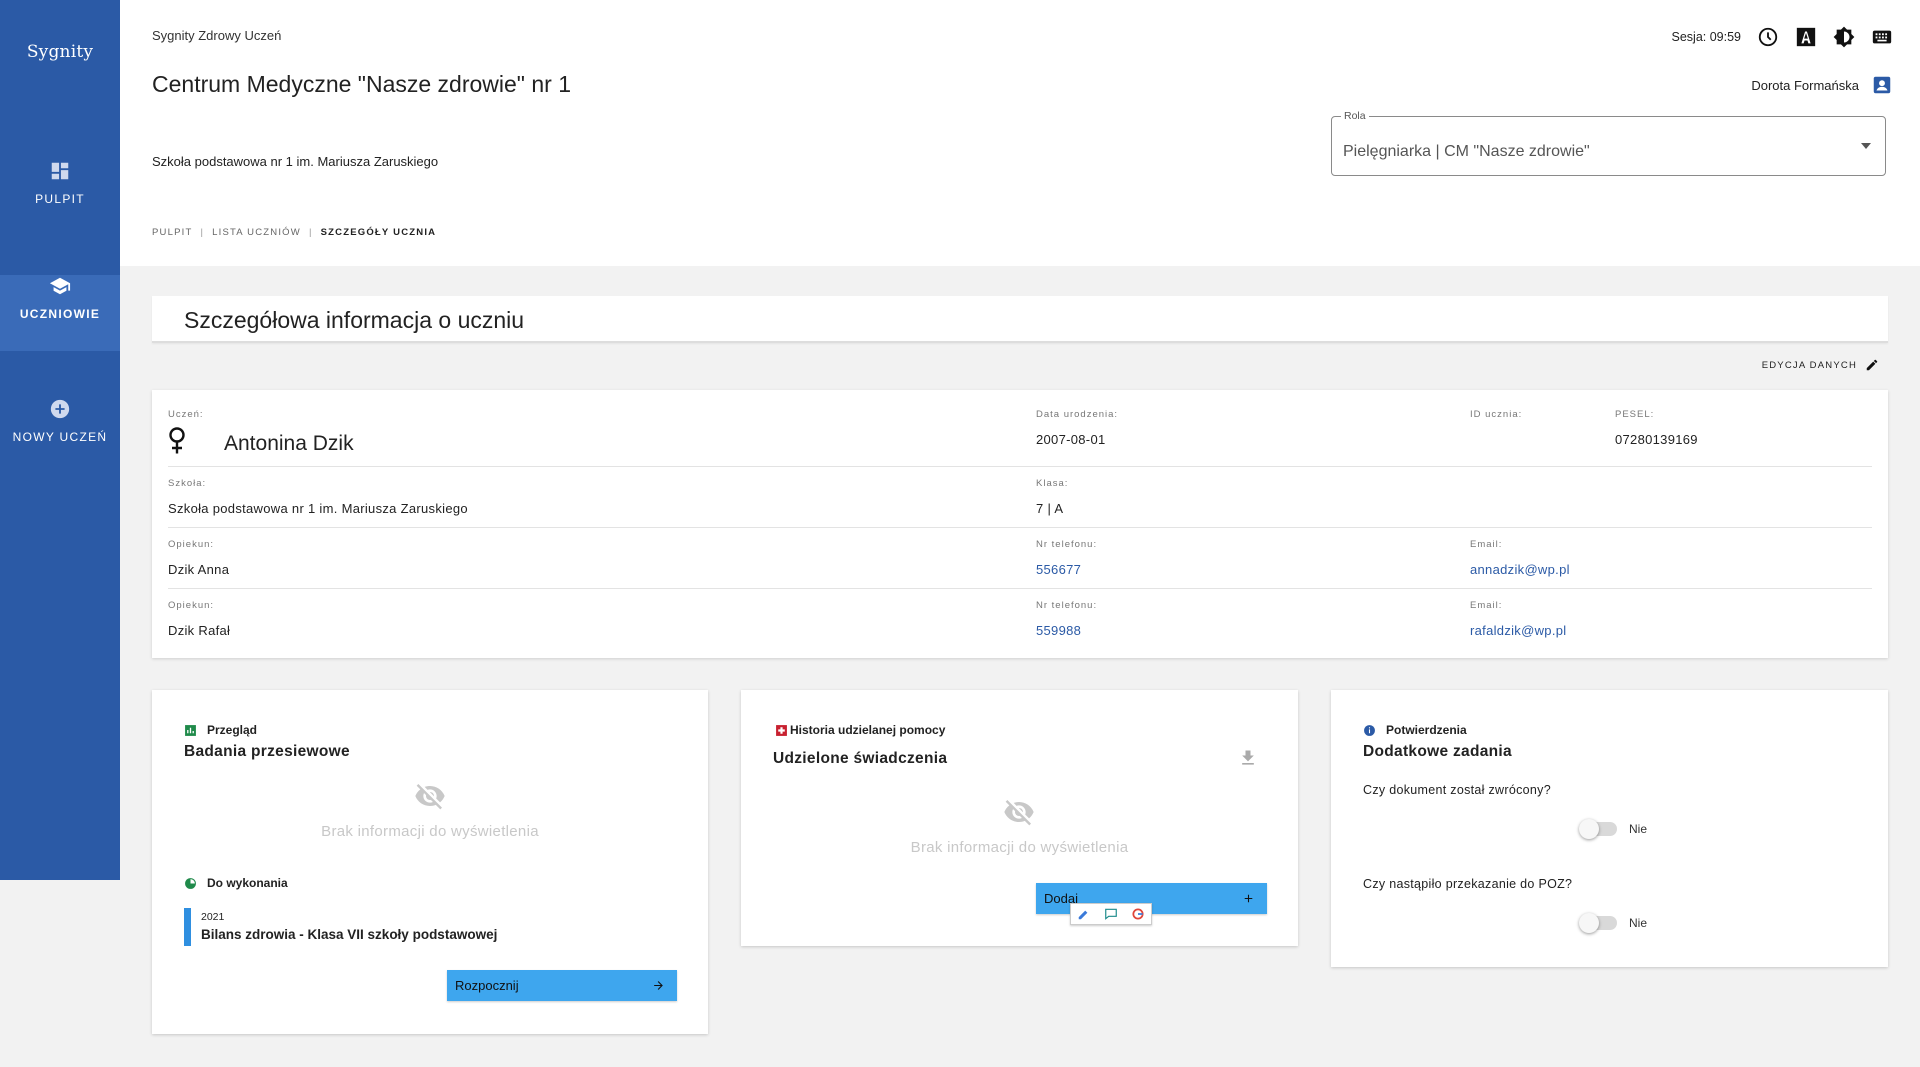 The width and height of the screenshot is (1920, 1067). I want to click on header-tools: Sesja: 09:59, so click(1783, 37).